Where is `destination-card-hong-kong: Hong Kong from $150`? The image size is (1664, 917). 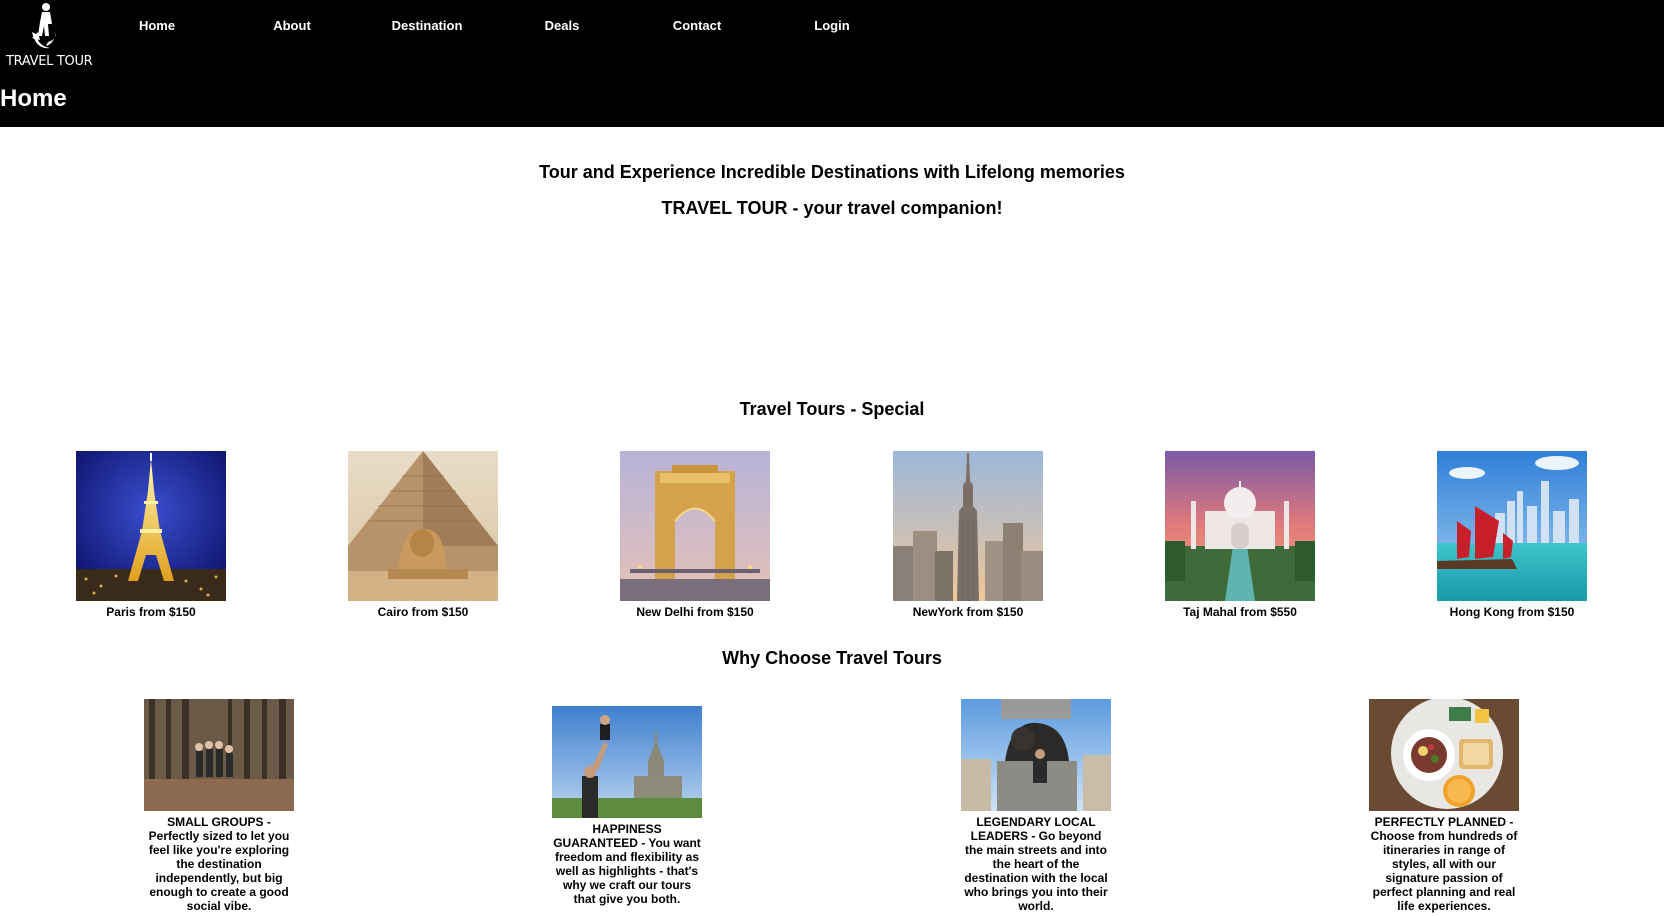
destination-card-hong-kong: Hong Kong from $150 is located at coordinates (1512, 535).